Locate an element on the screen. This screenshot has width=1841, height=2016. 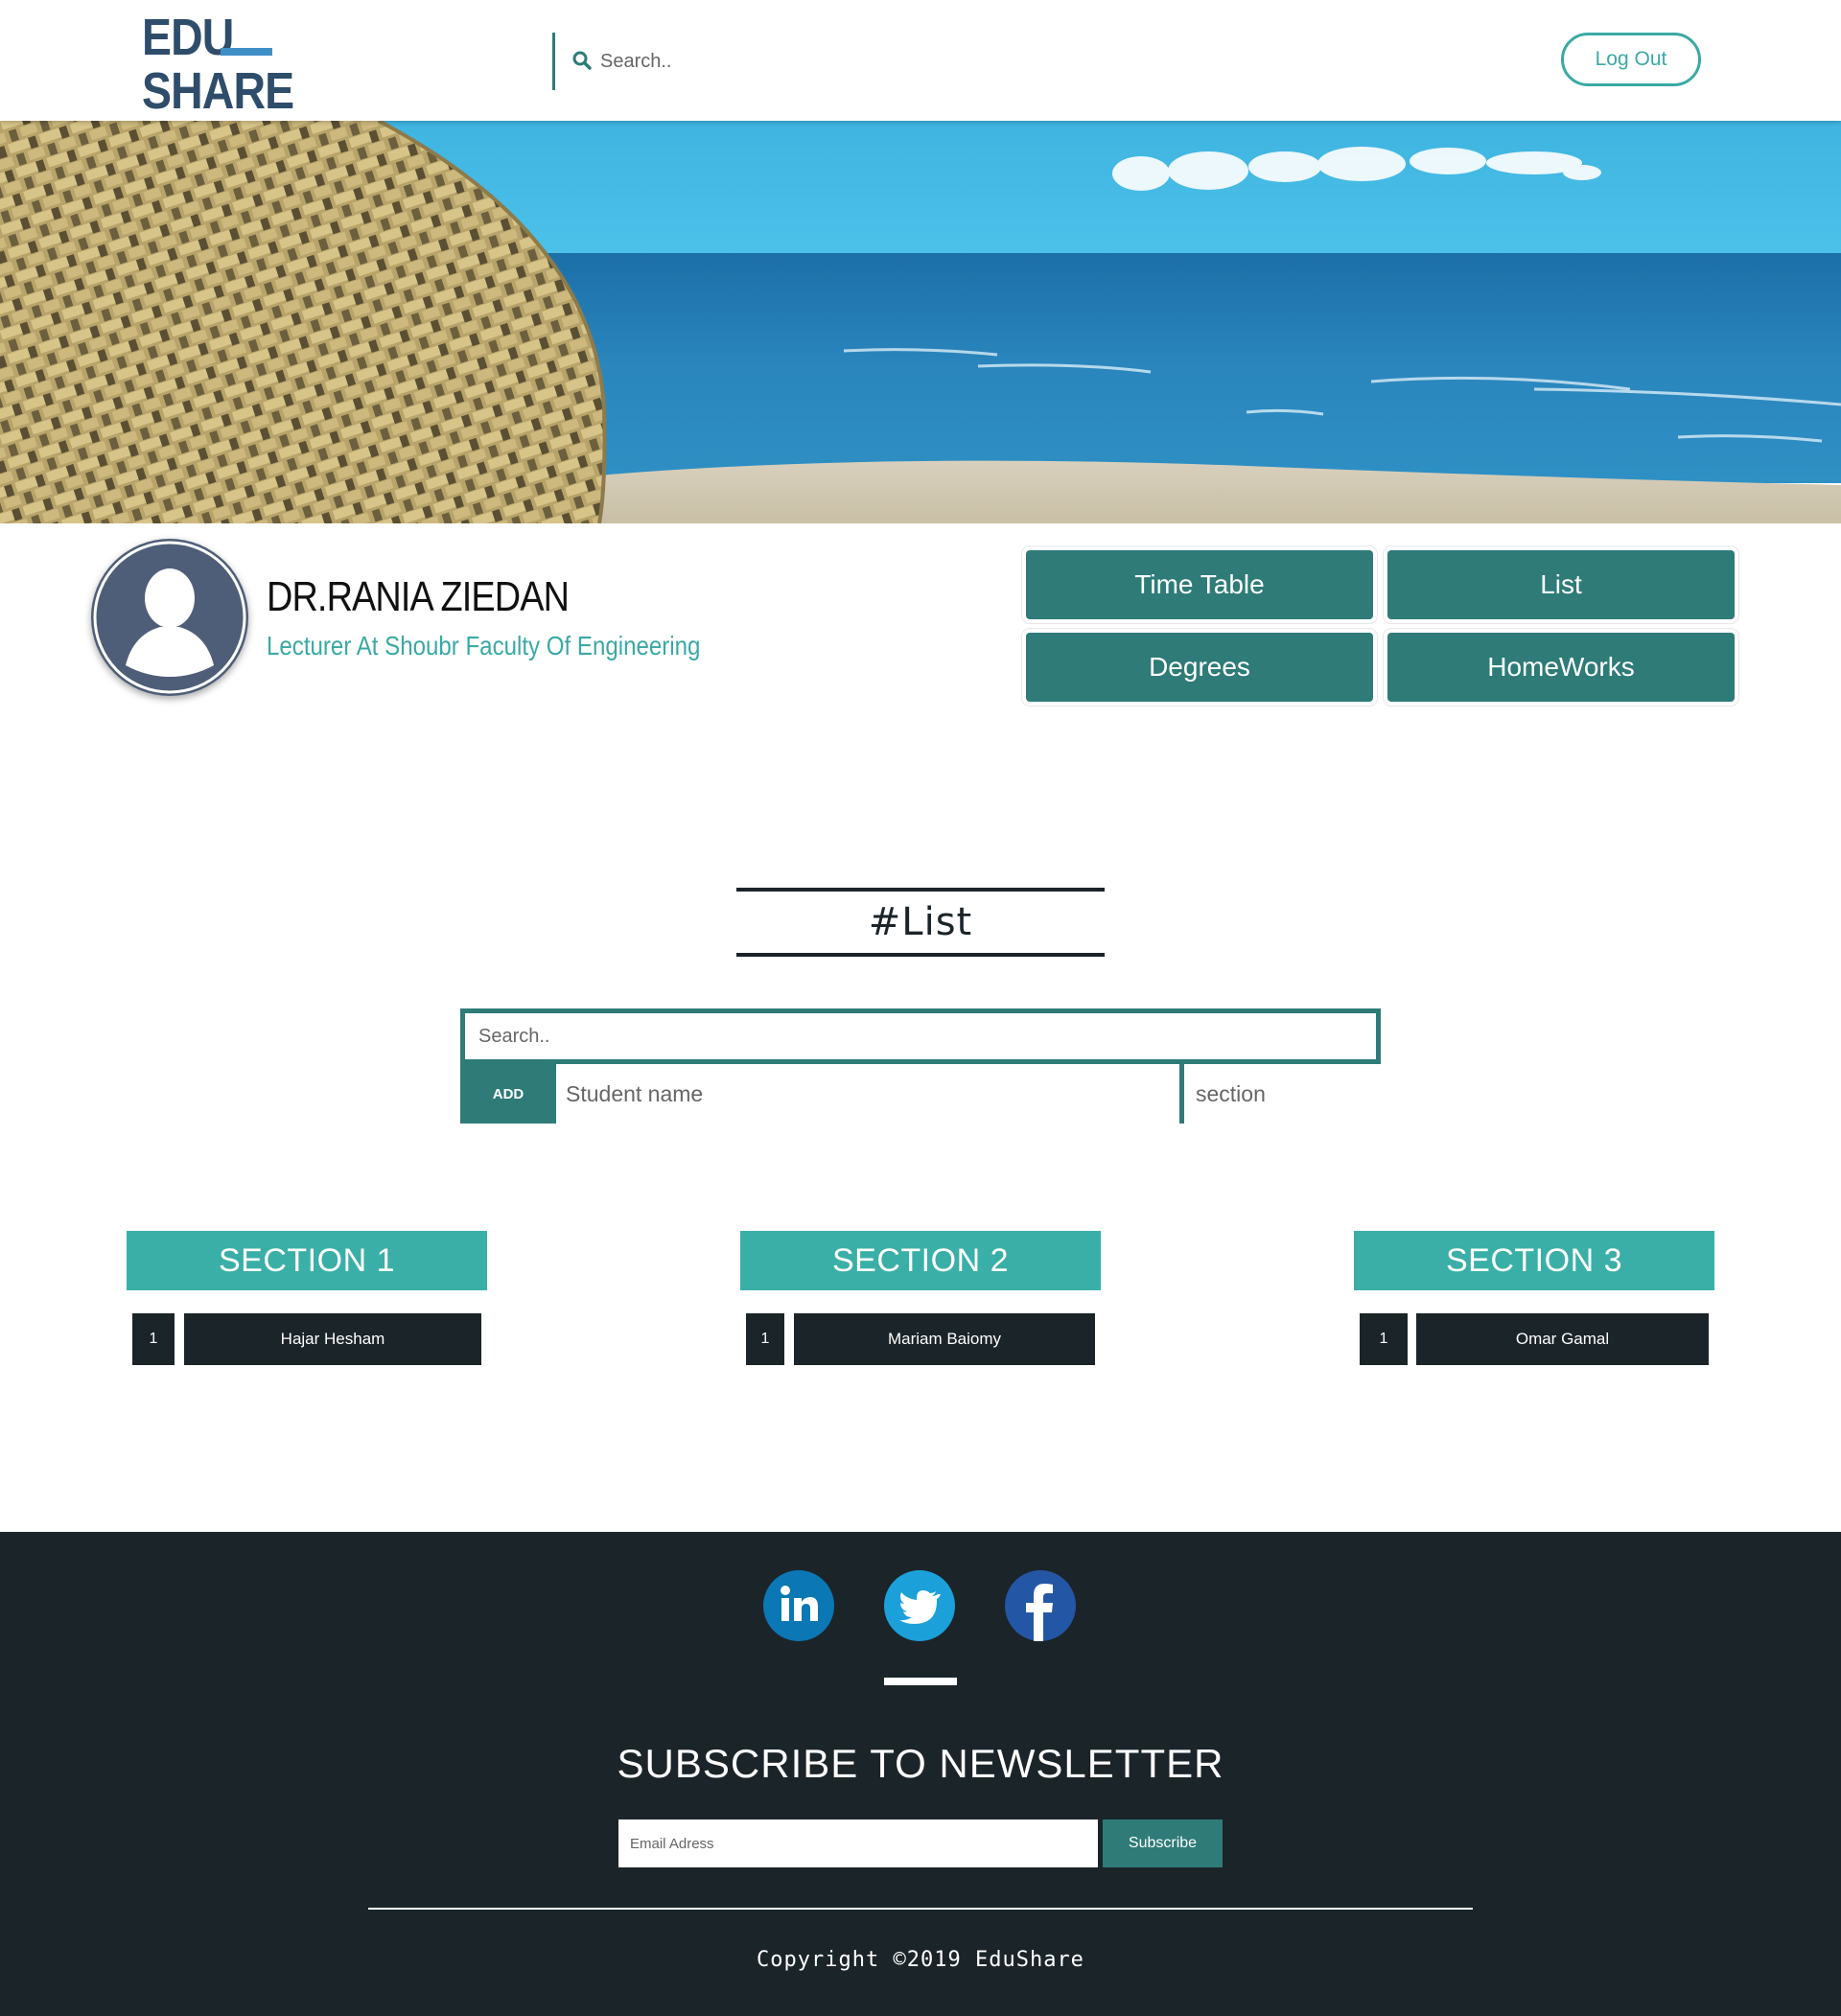
logo-text-share: SHARE is located at coordinates (218, 91).